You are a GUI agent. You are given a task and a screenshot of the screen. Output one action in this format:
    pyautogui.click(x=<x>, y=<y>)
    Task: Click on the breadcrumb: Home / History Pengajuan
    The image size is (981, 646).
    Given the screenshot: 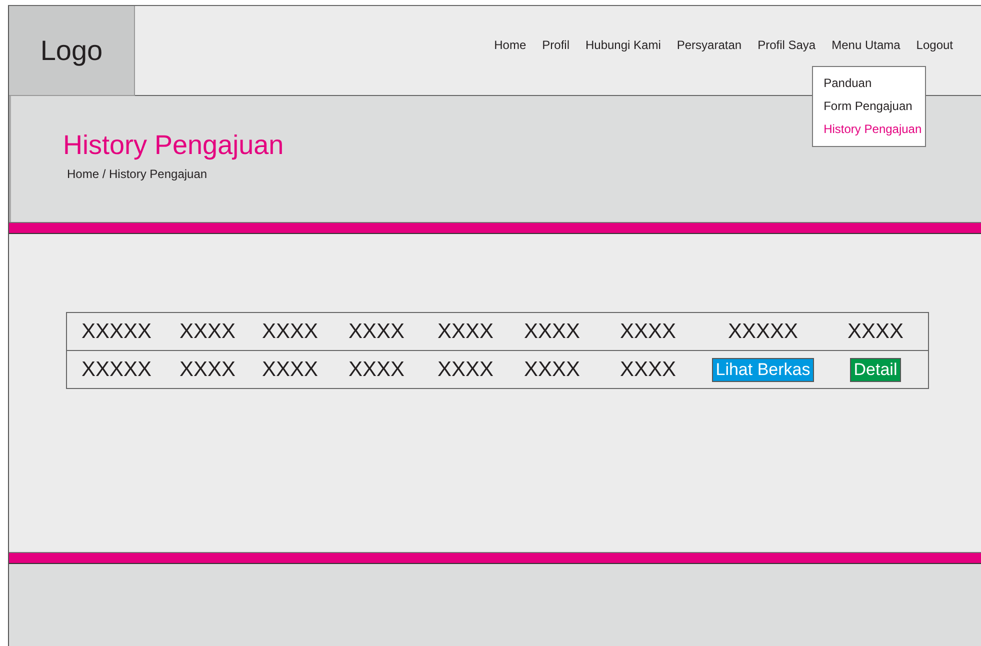 What is the action you would take?
    pyautogui.click(x=137, y=174)
    